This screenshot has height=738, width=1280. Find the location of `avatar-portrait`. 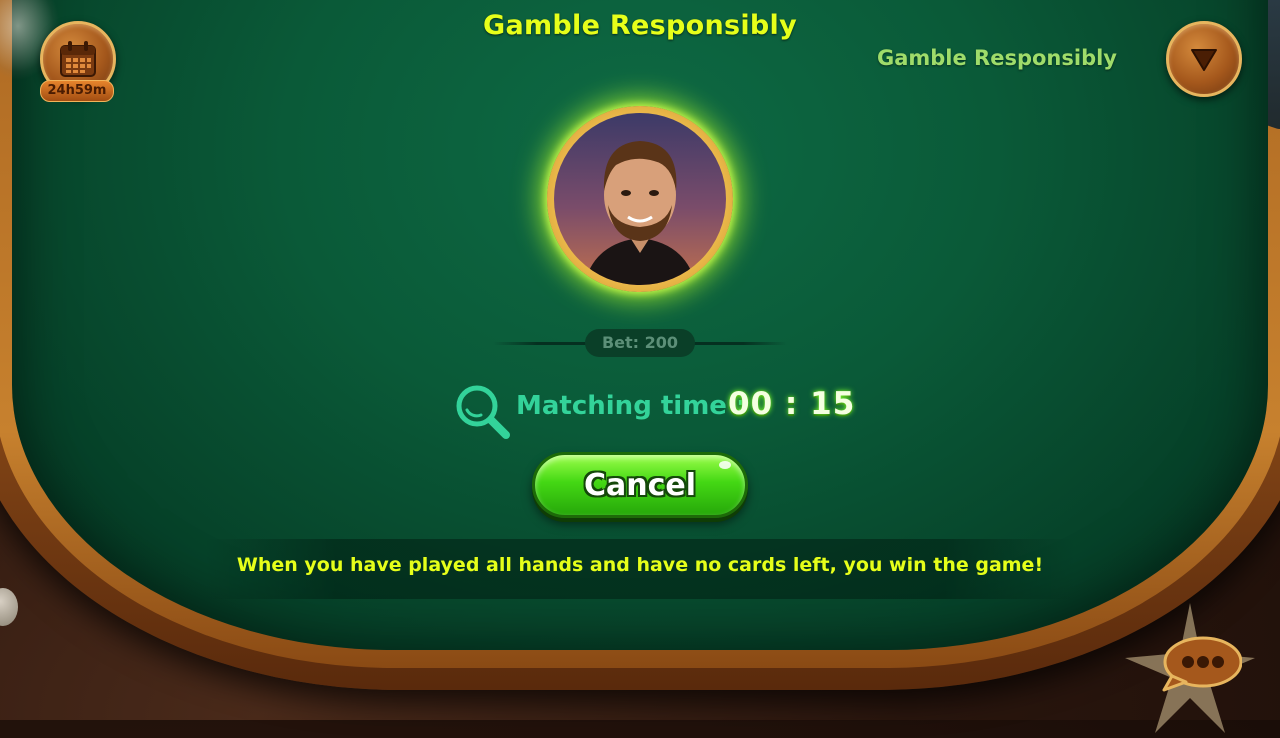

avatar-portrait is located at coordinates (640, 213).